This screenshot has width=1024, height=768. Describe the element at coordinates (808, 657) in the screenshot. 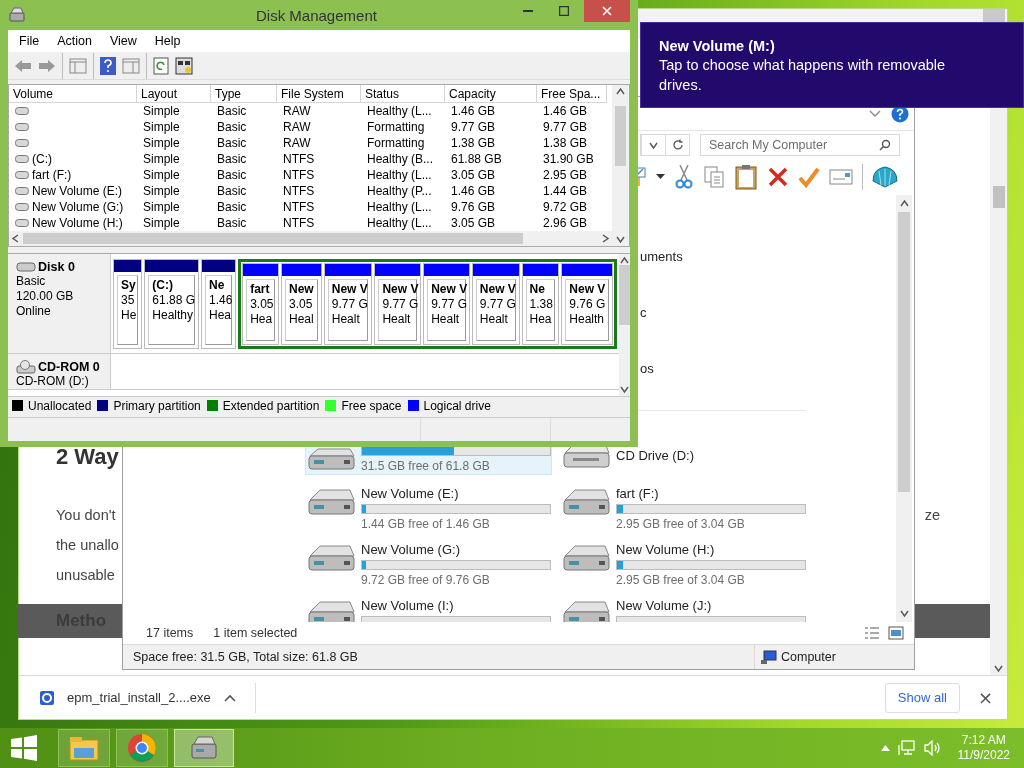

I see `location-text: Computer` at that location.